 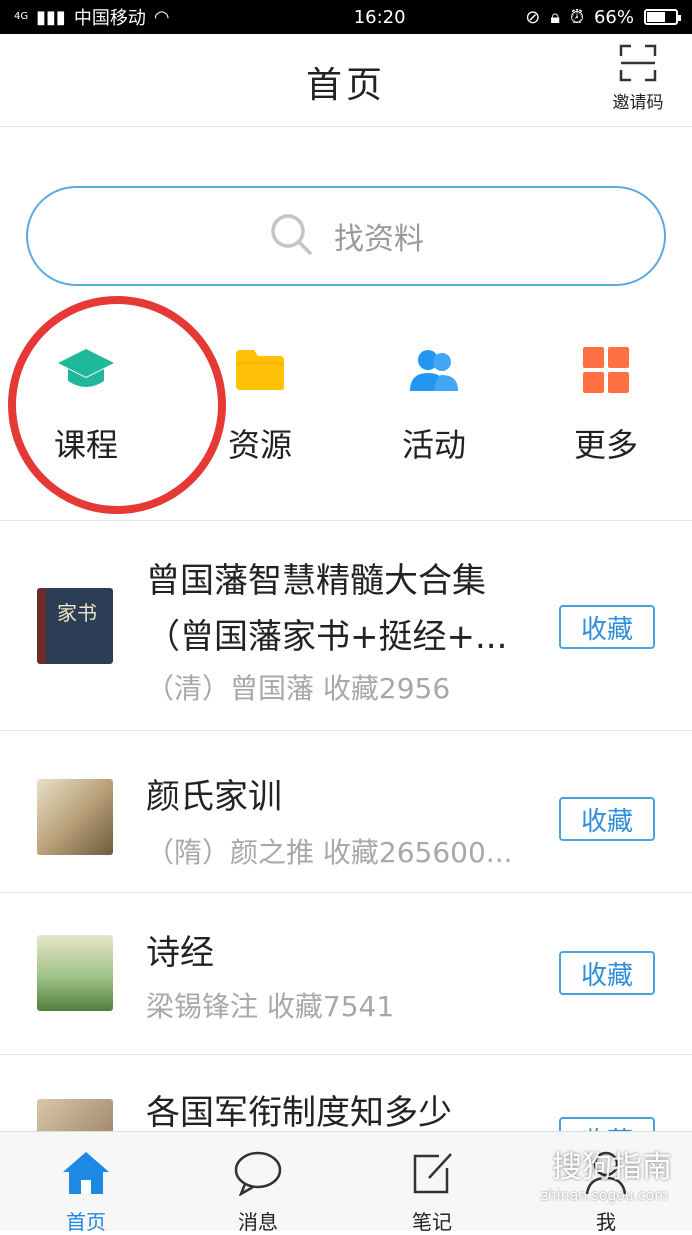 I want to click on chat-bubble-icon, so click(x=258, y=1175).